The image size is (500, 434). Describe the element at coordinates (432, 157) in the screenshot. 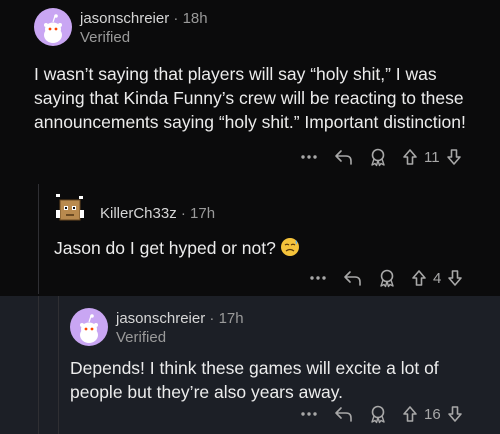

I see `vote-score: 11` at that location.